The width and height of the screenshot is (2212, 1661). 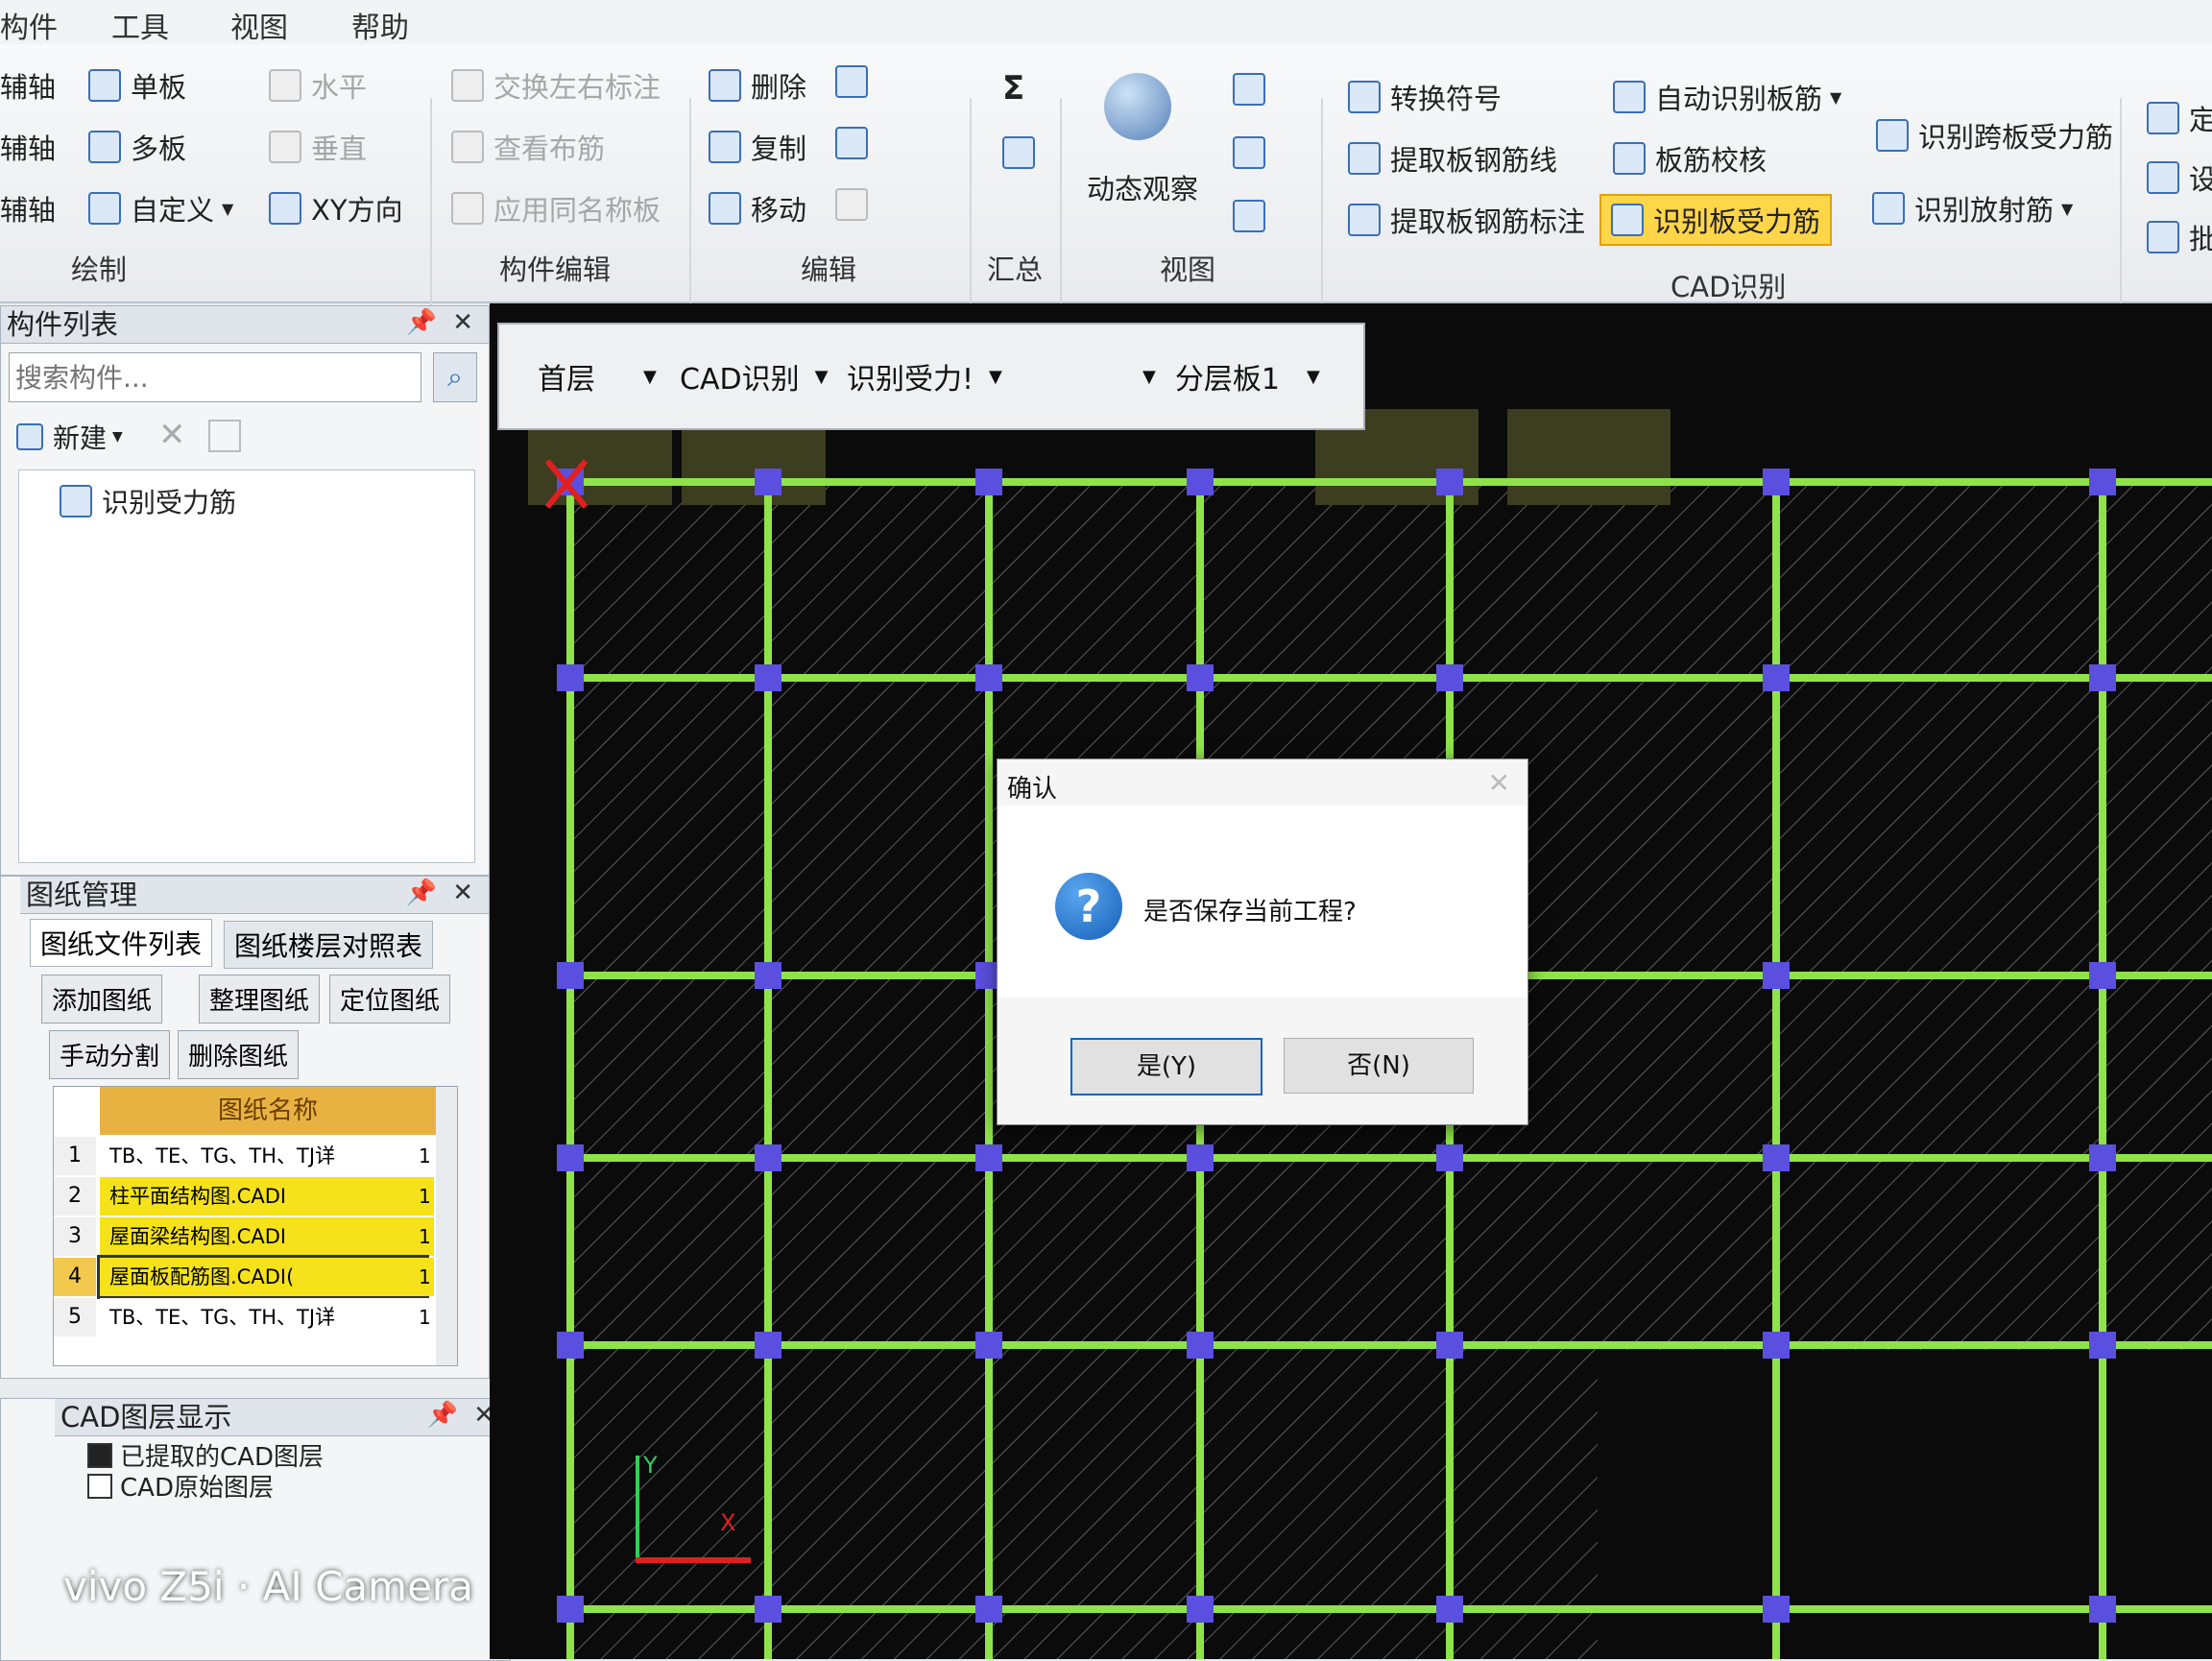 I want to click on yes-button: 是(Y), so click(x=1166, y=1067).